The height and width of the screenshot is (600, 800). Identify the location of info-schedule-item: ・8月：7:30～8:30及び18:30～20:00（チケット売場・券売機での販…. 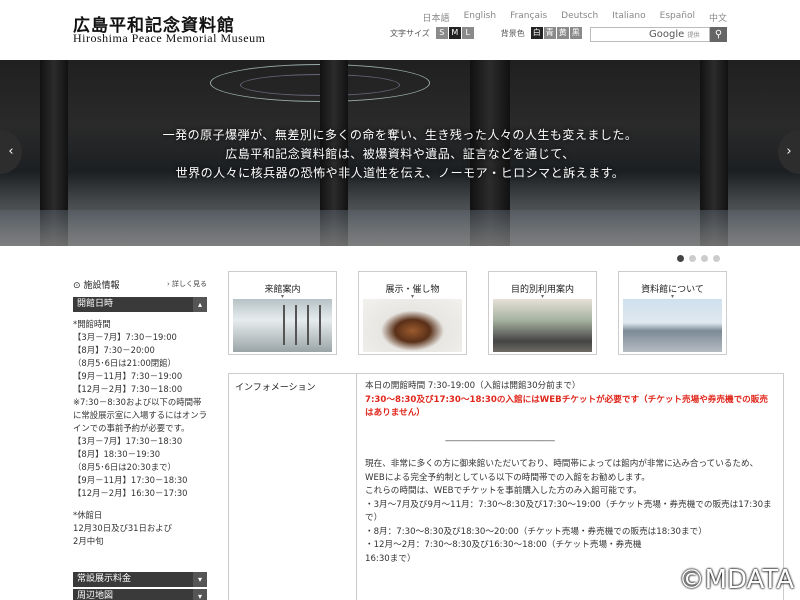
(536, 531).